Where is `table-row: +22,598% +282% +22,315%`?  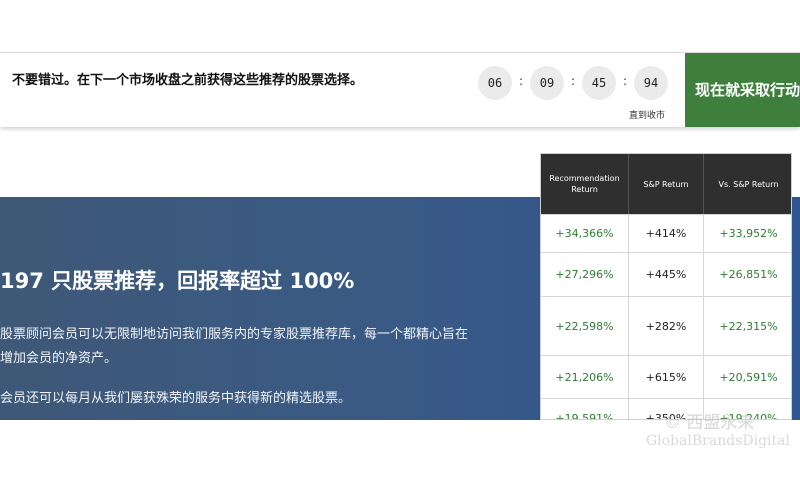 table-row: +22,598% +282% +22,315% is located at coordinates (666, 325).